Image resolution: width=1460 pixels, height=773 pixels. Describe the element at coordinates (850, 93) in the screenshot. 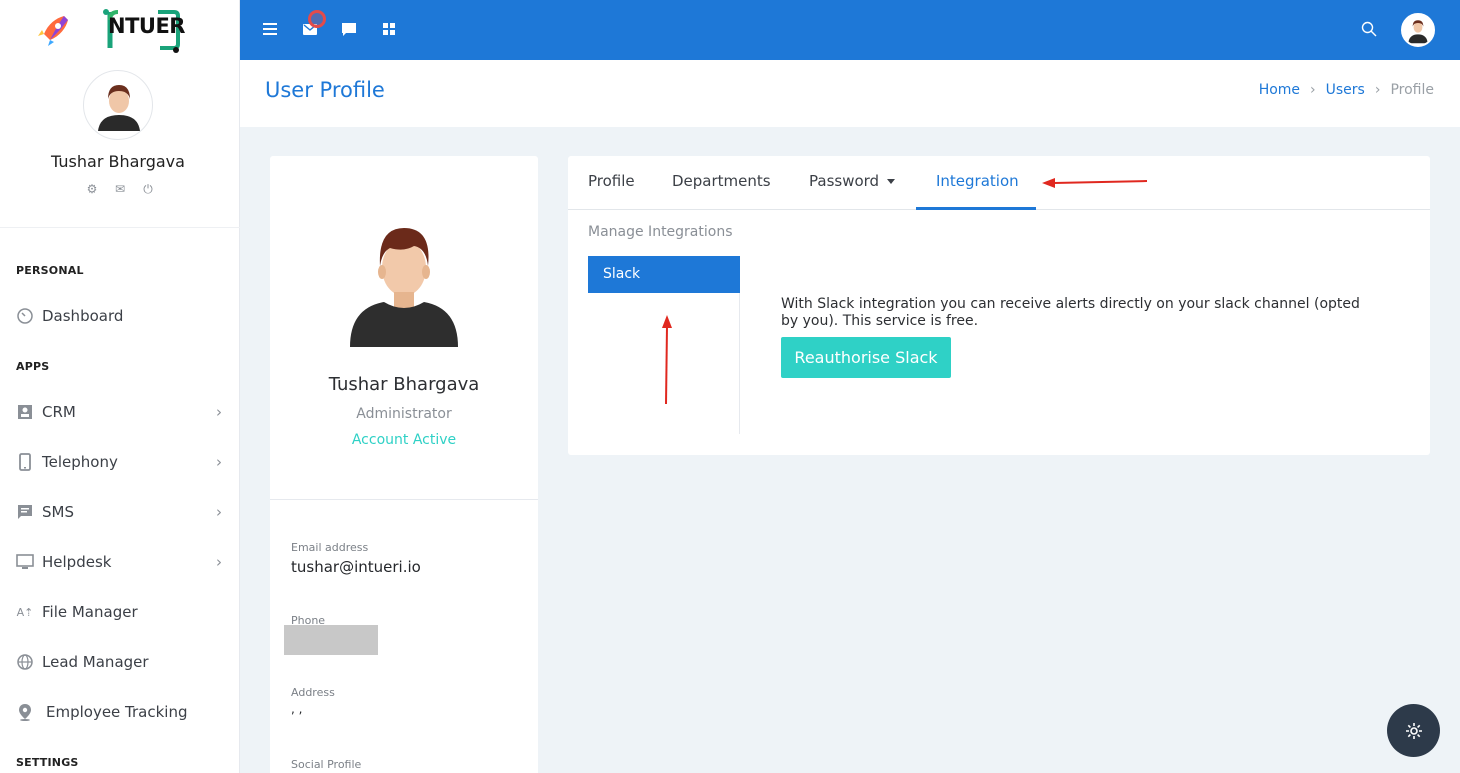

I see `page-header: User Profile Home › Users › Profile` at that location.